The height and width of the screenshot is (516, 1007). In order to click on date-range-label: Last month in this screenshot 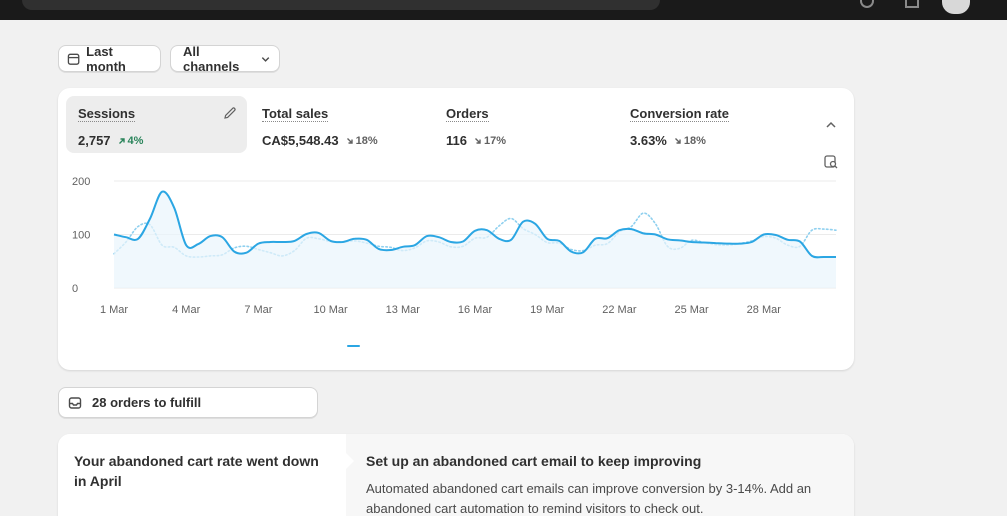, I will do `click(106, 58)`.